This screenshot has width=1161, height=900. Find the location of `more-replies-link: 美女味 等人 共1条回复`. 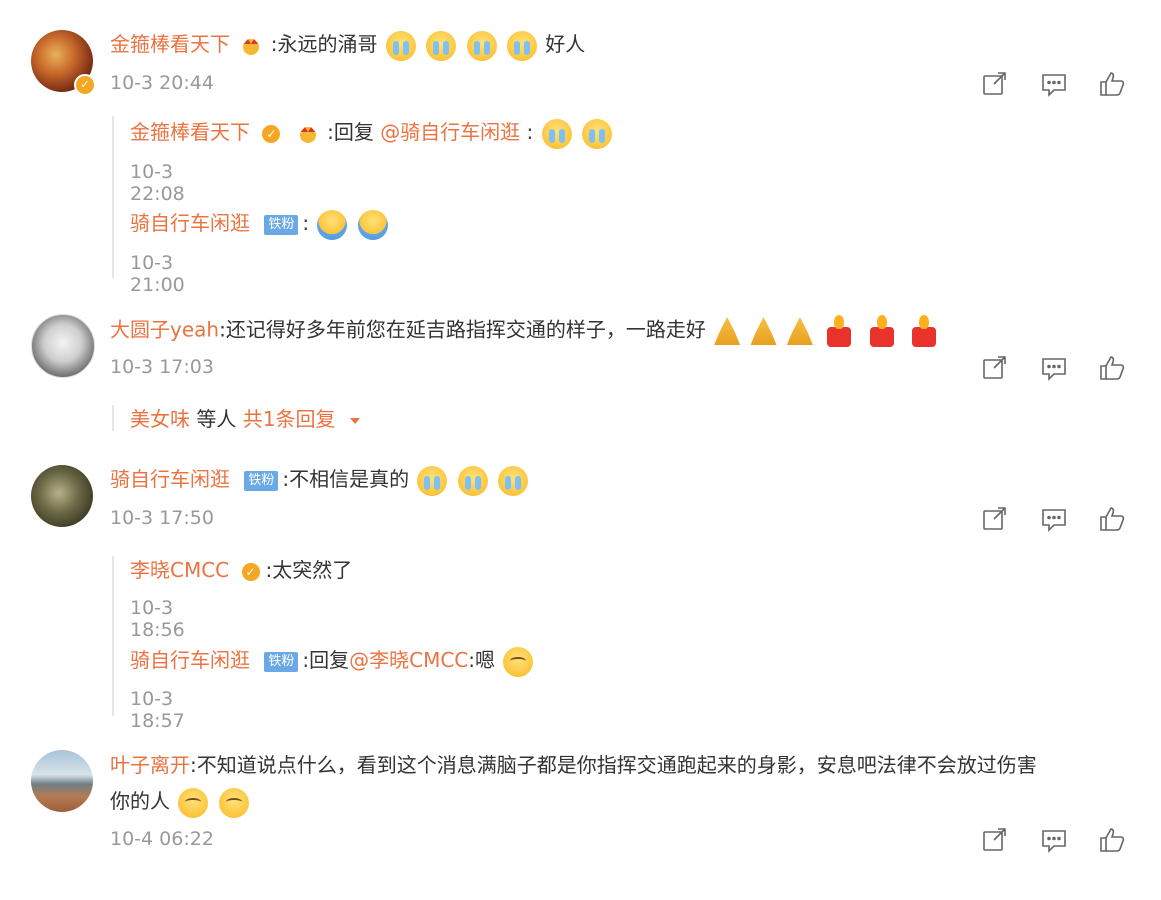

more-replies-link: 美女味 等人 共1条回复 is located at coordinates (236, 418).